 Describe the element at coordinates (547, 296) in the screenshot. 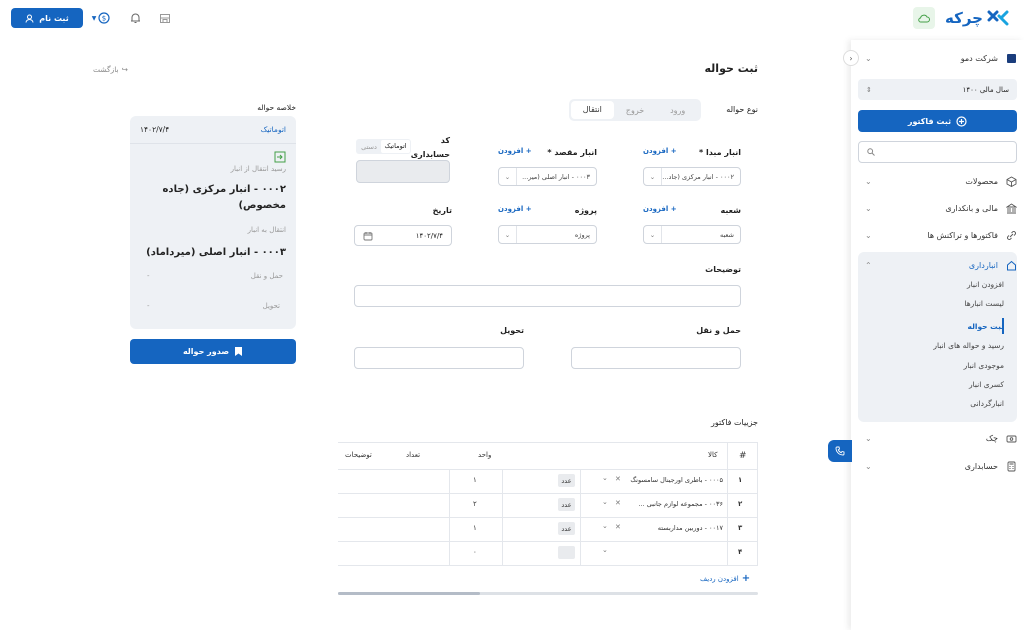

I see `description-input` at that location.